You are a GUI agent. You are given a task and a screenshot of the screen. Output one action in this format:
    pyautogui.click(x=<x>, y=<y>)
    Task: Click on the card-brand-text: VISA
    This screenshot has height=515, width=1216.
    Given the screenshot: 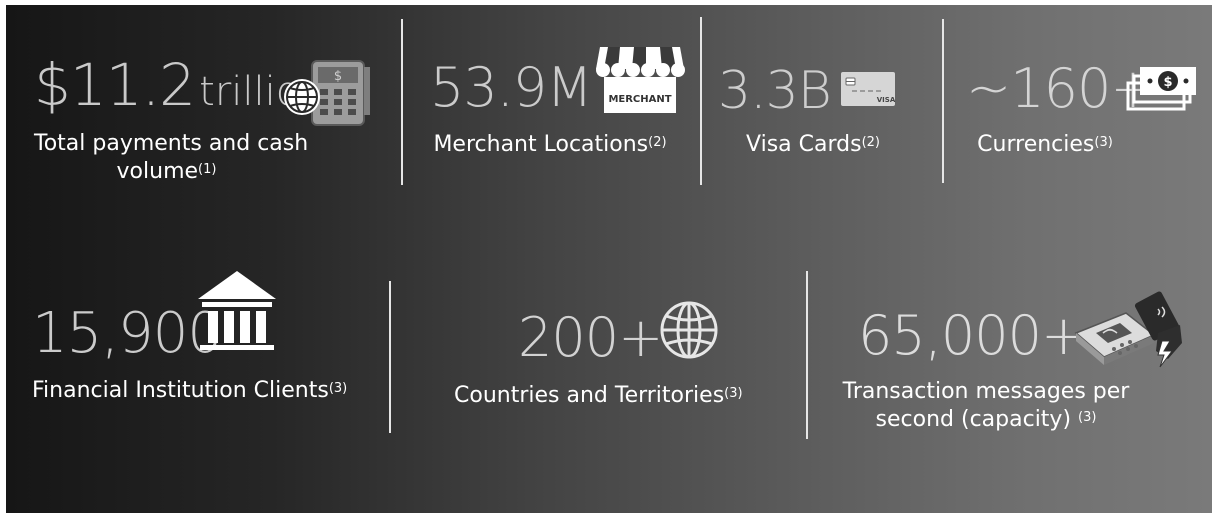 What is the action you would take?
    pyautogui.click(x=886, y=100)
    